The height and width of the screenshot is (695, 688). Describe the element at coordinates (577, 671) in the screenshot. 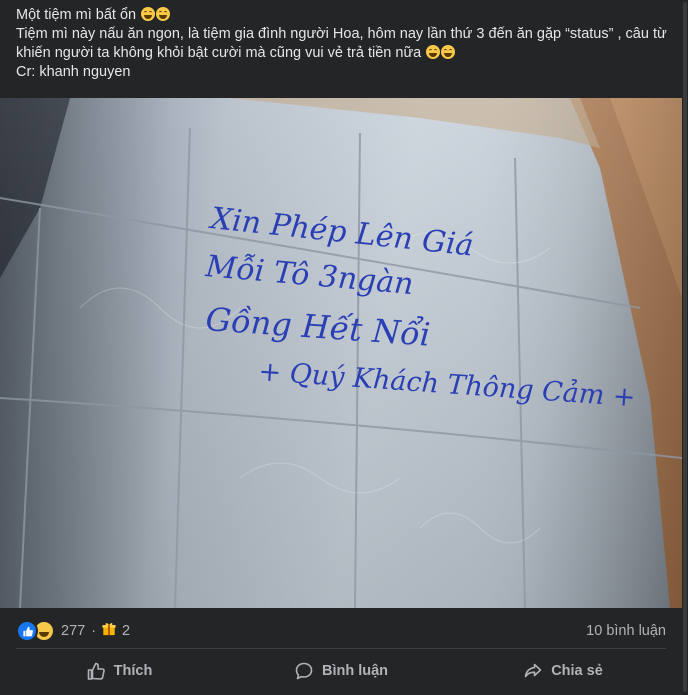

I see `share-label: Chia sẻ` at that location.